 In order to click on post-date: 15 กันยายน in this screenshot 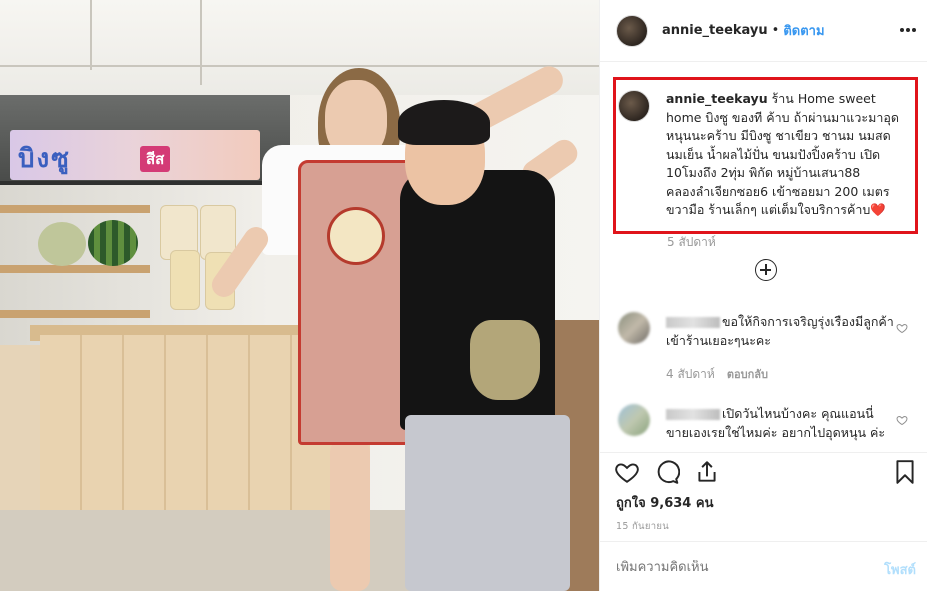, I will do `click(642, 526)`.